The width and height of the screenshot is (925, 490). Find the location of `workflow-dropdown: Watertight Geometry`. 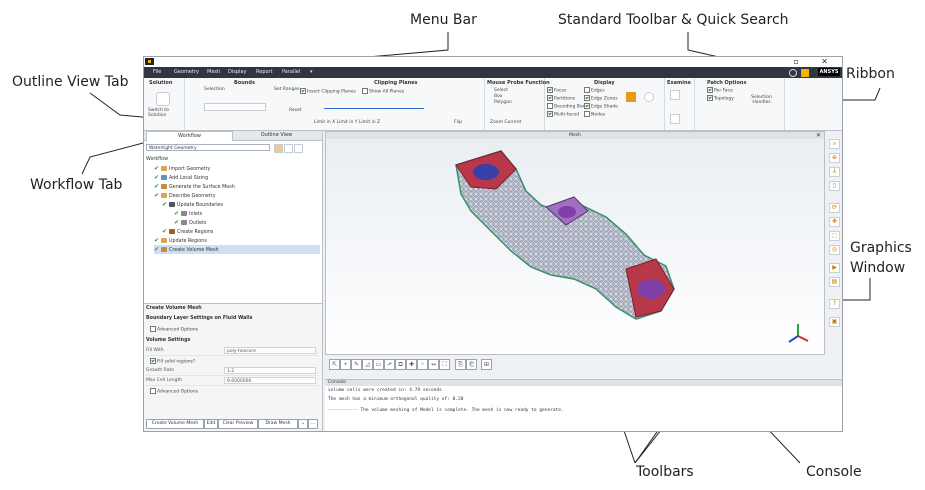

workflow-dropdown: Watertight Geometry is located at coordinates (208, 147).